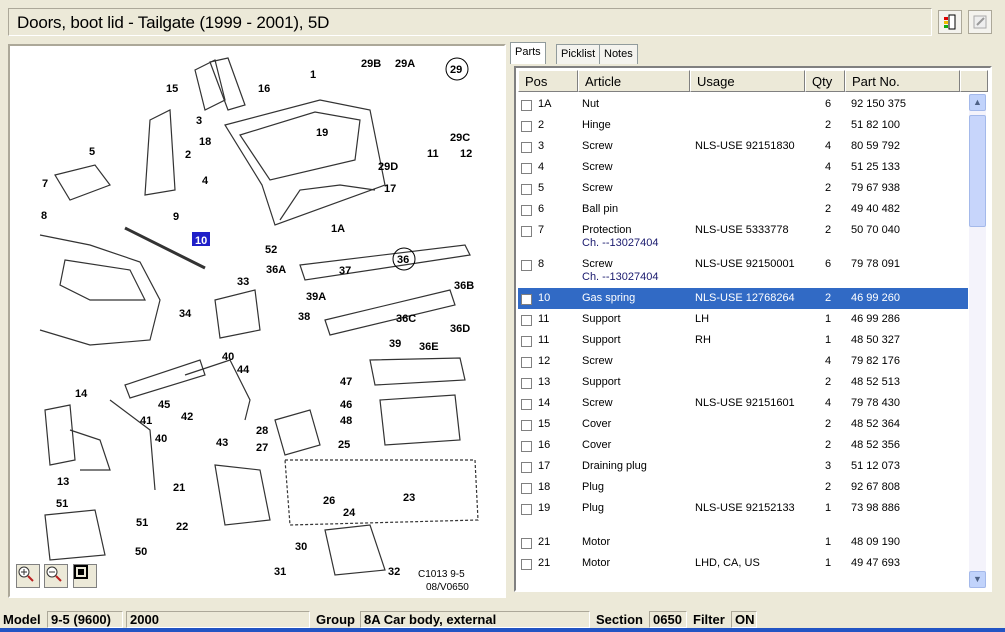 This screenshot has height=632, width=1005. What do you see at coordinates (548, 81) in the screenshot?
I see `col-pos: Pos` at bounding box center [548, 81].